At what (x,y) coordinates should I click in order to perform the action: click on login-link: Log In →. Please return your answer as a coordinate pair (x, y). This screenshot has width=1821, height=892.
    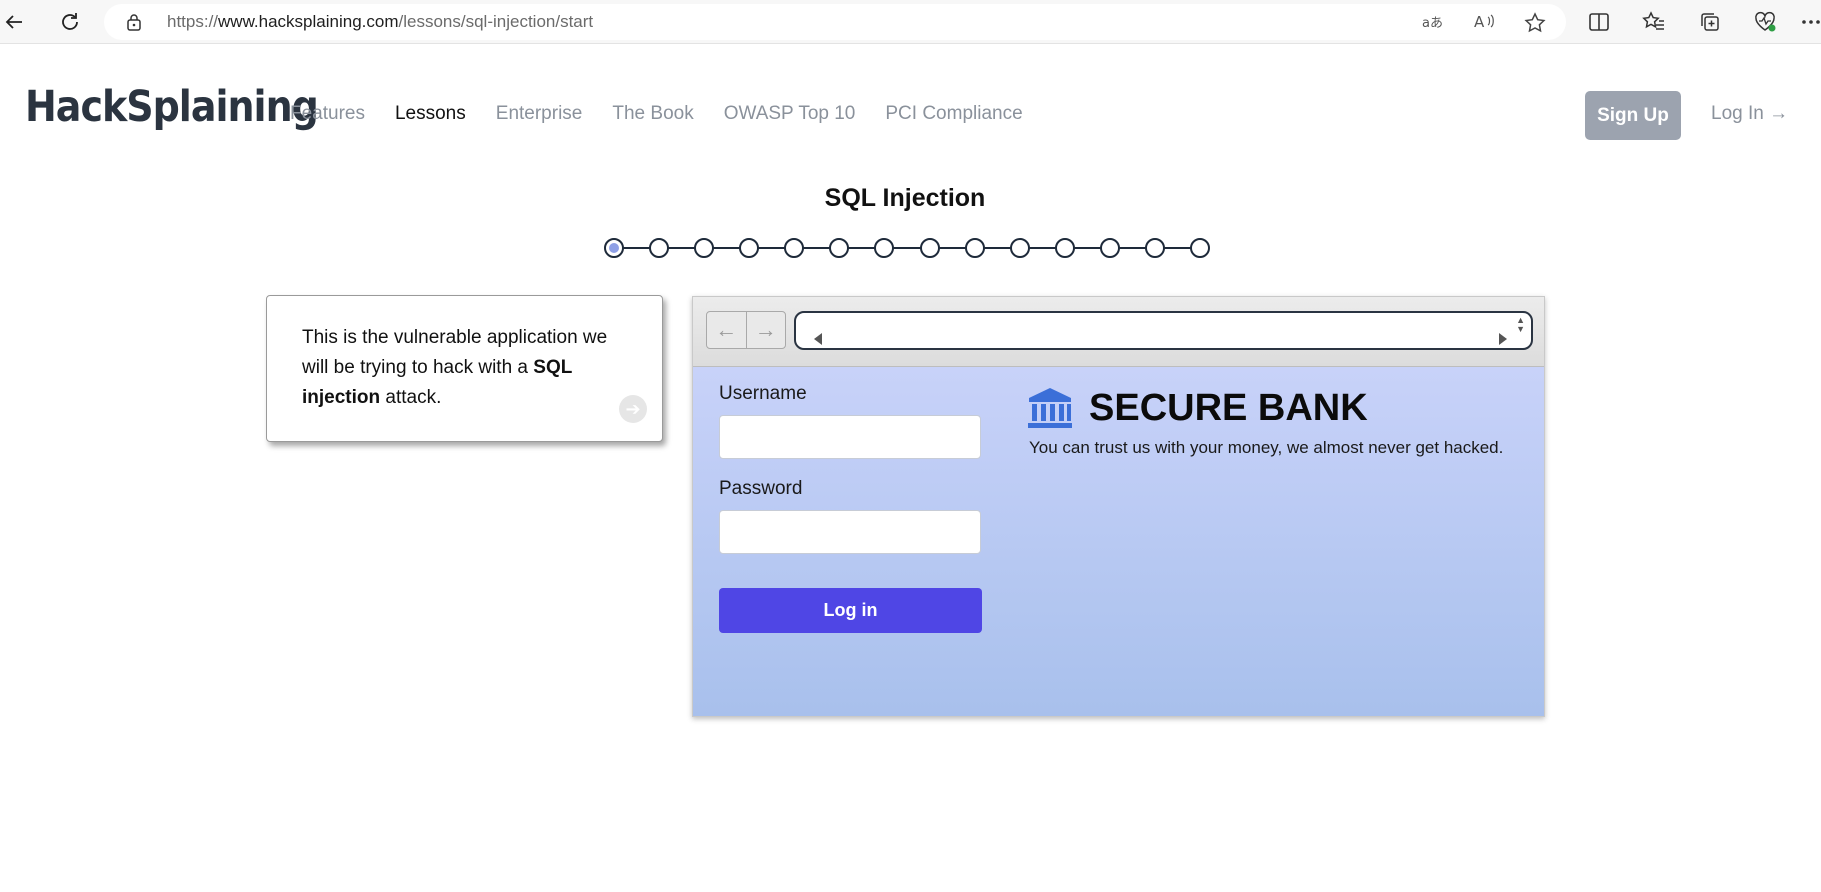
    Looking at the image, I should click on (1749, 114).